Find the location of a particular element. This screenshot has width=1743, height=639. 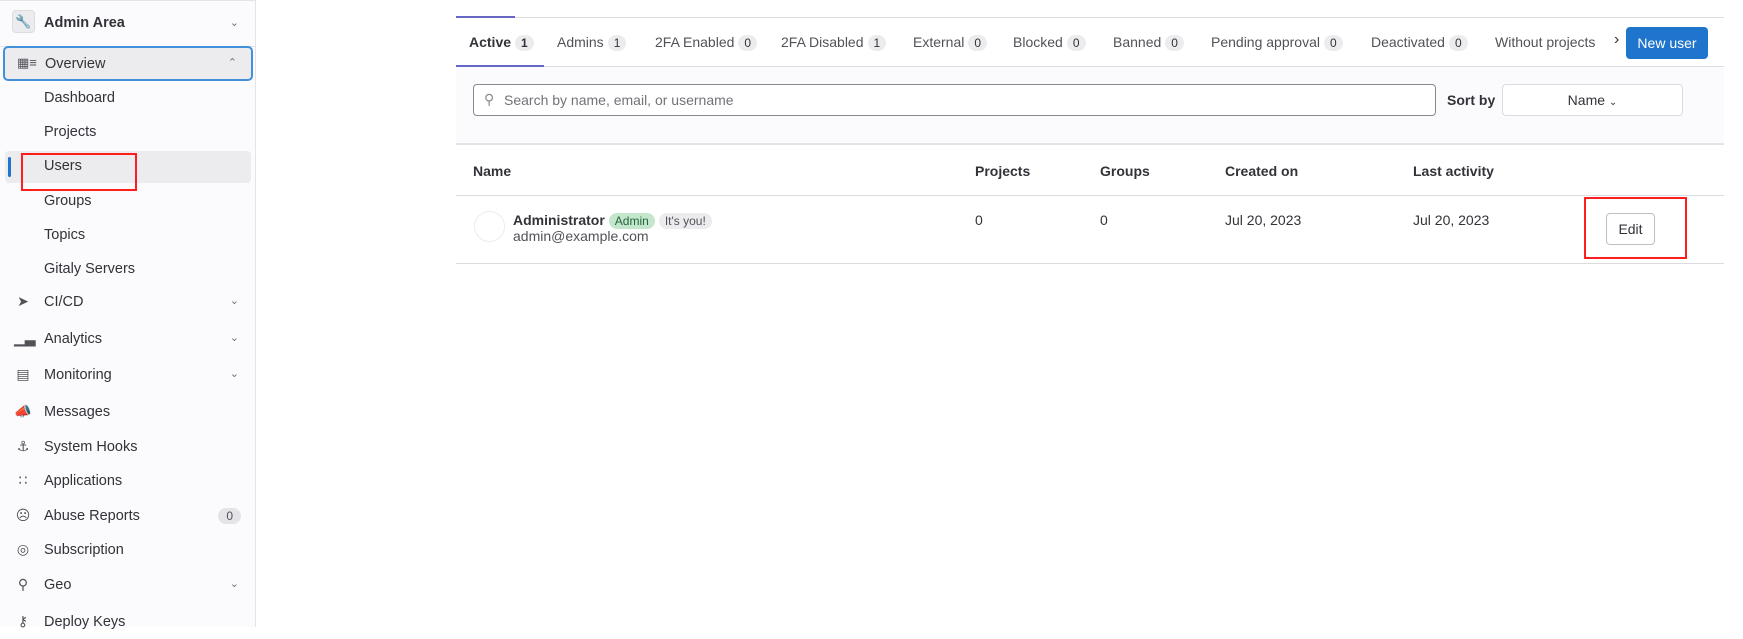

sidebar-item-label: Overview is located at coordinates (75, 64).